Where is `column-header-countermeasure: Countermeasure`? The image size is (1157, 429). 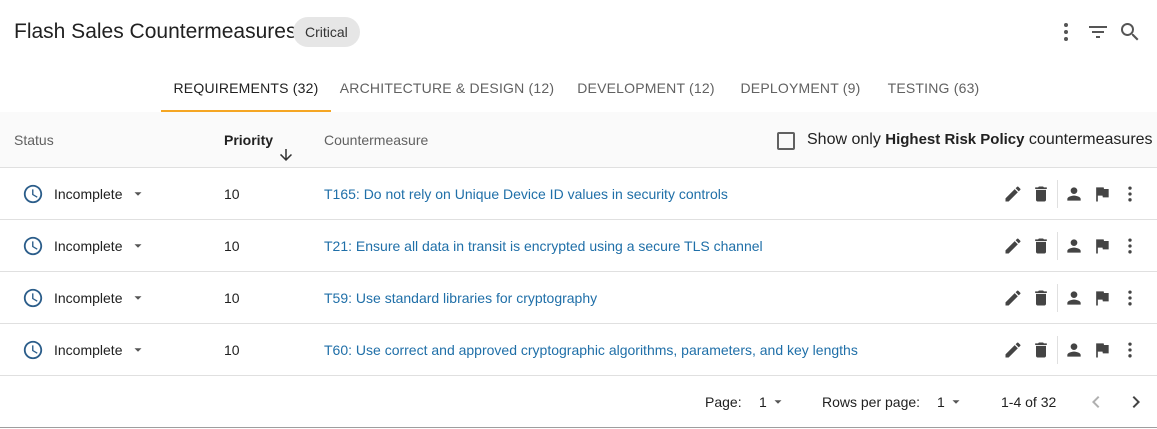 column-header-countermeasure: Countermeasure is located at coordinates (376, 140).